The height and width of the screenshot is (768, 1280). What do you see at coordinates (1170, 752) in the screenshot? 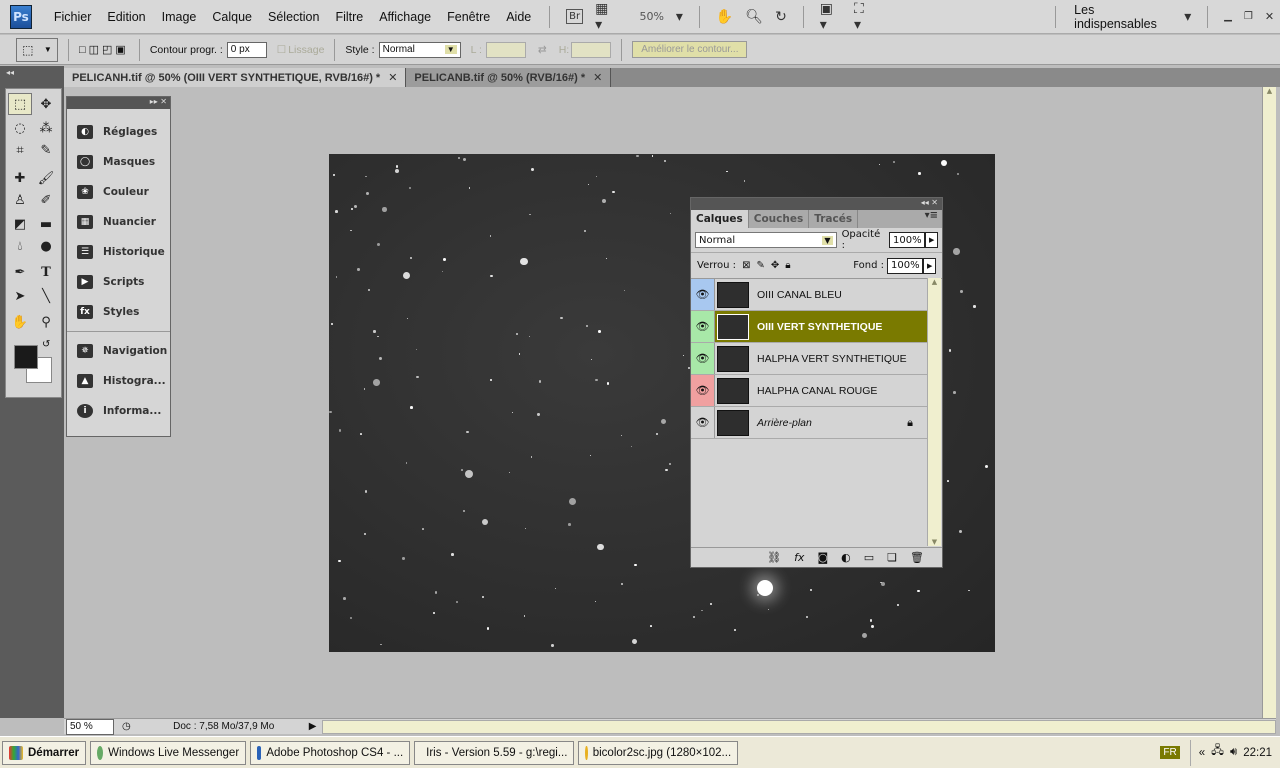
I see `language-indicator: FR` at bounding box center [1170, 752].